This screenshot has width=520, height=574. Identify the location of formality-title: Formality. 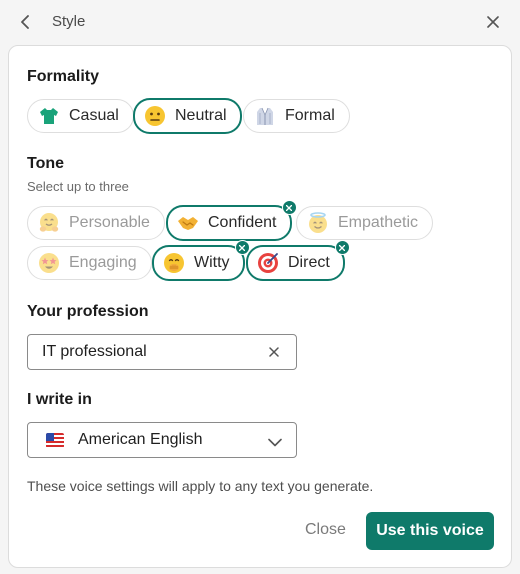
(63, 76).